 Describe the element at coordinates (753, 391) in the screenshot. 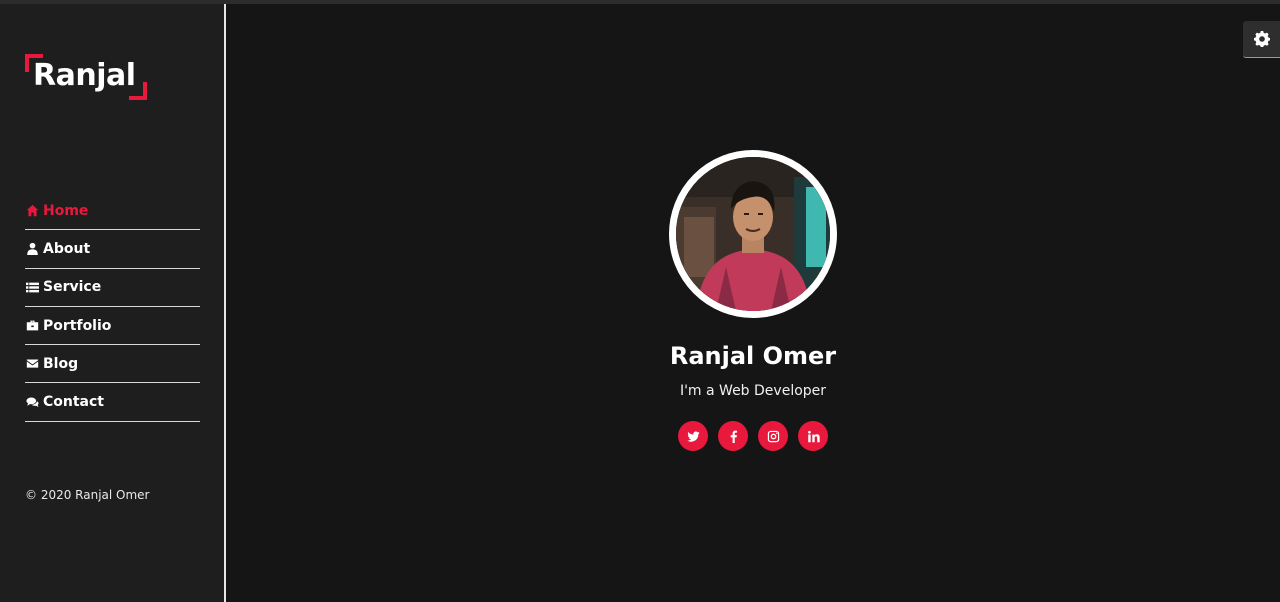

I see `hero-role: I'm a Web Developer` at that location.